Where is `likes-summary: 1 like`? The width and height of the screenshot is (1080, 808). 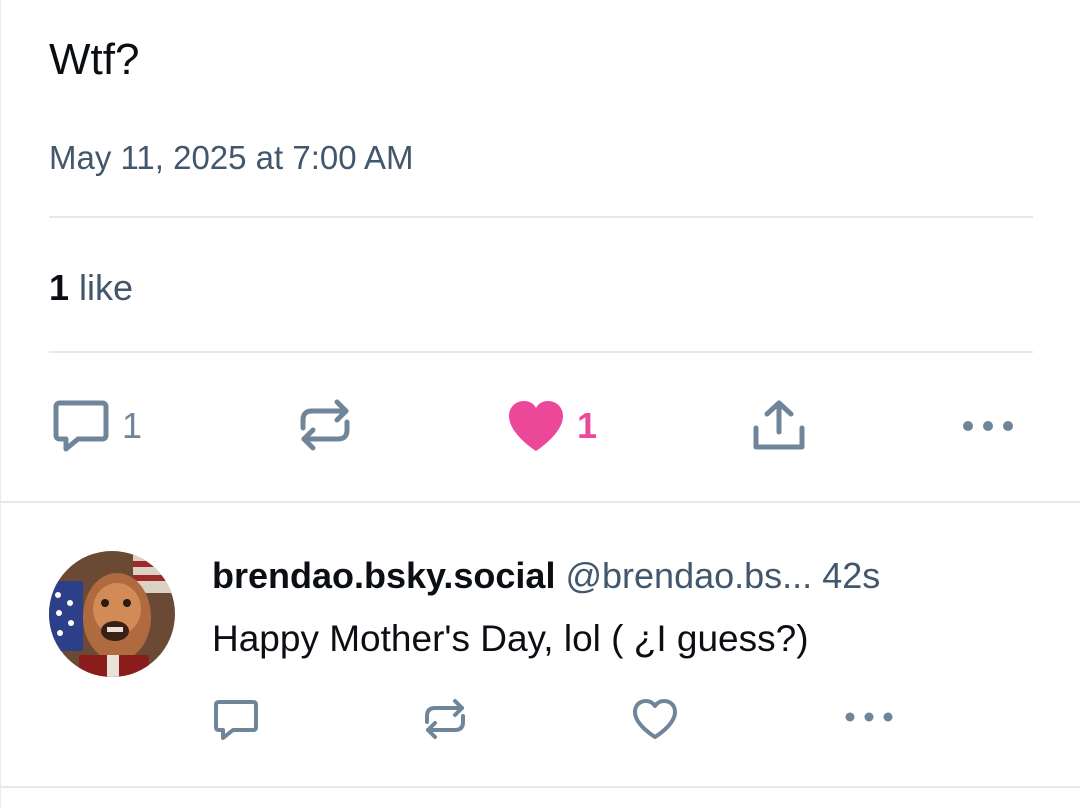 likes-summary: 1 like is located at coordinates (91, 288).